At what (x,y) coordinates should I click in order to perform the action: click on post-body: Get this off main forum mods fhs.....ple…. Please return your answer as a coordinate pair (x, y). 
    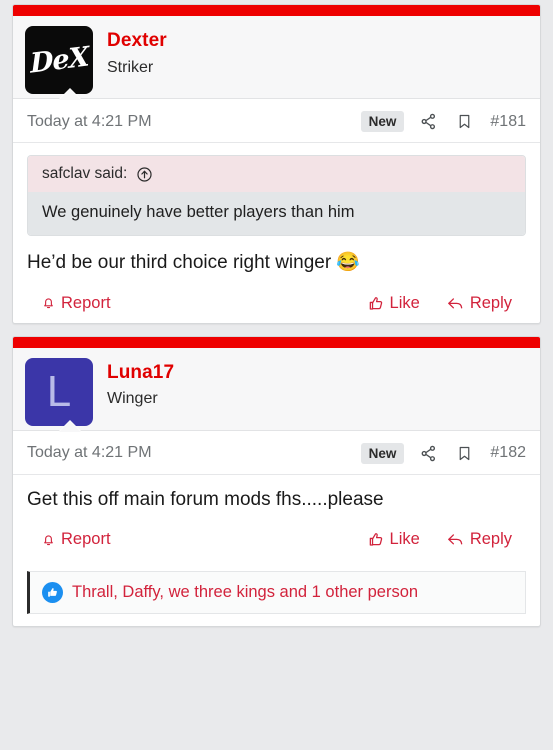
    Looking at the image, I should click on (276, 517).